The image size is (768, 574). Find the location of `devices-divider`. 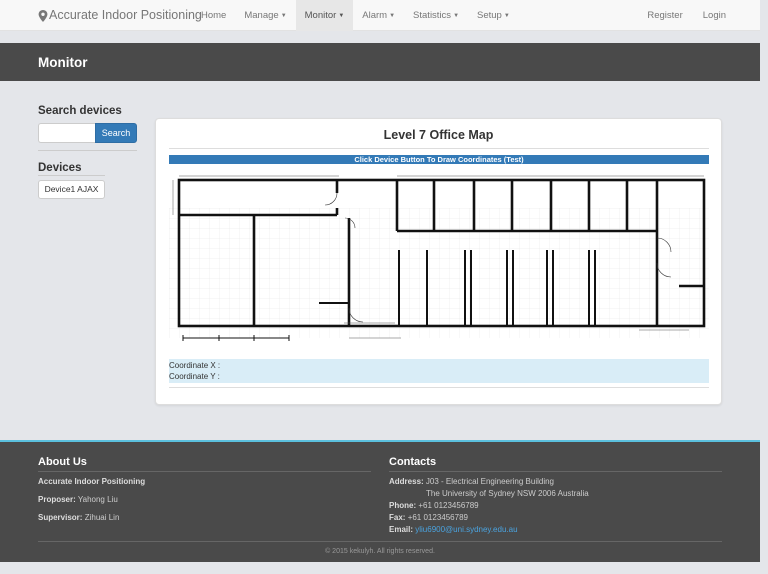

devices-divider is located at coordinates (71, 175).